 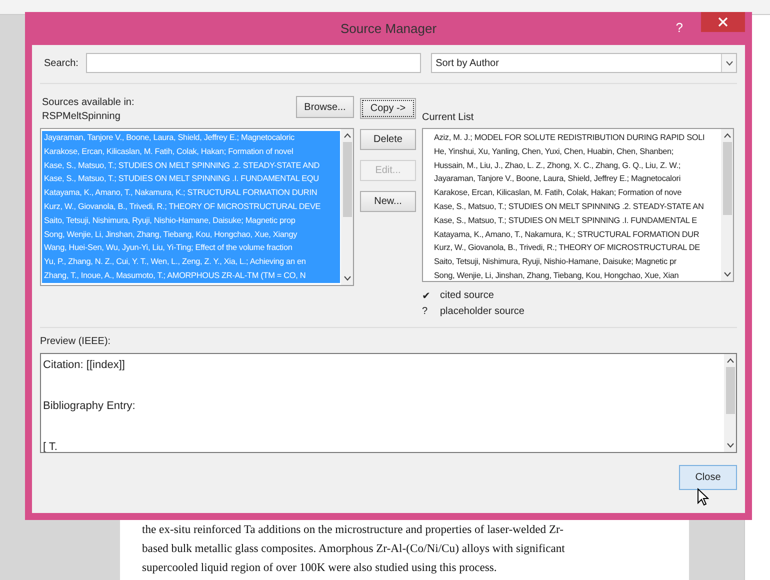 I want to click on action-button: Delete, so click(x=388, y=139).